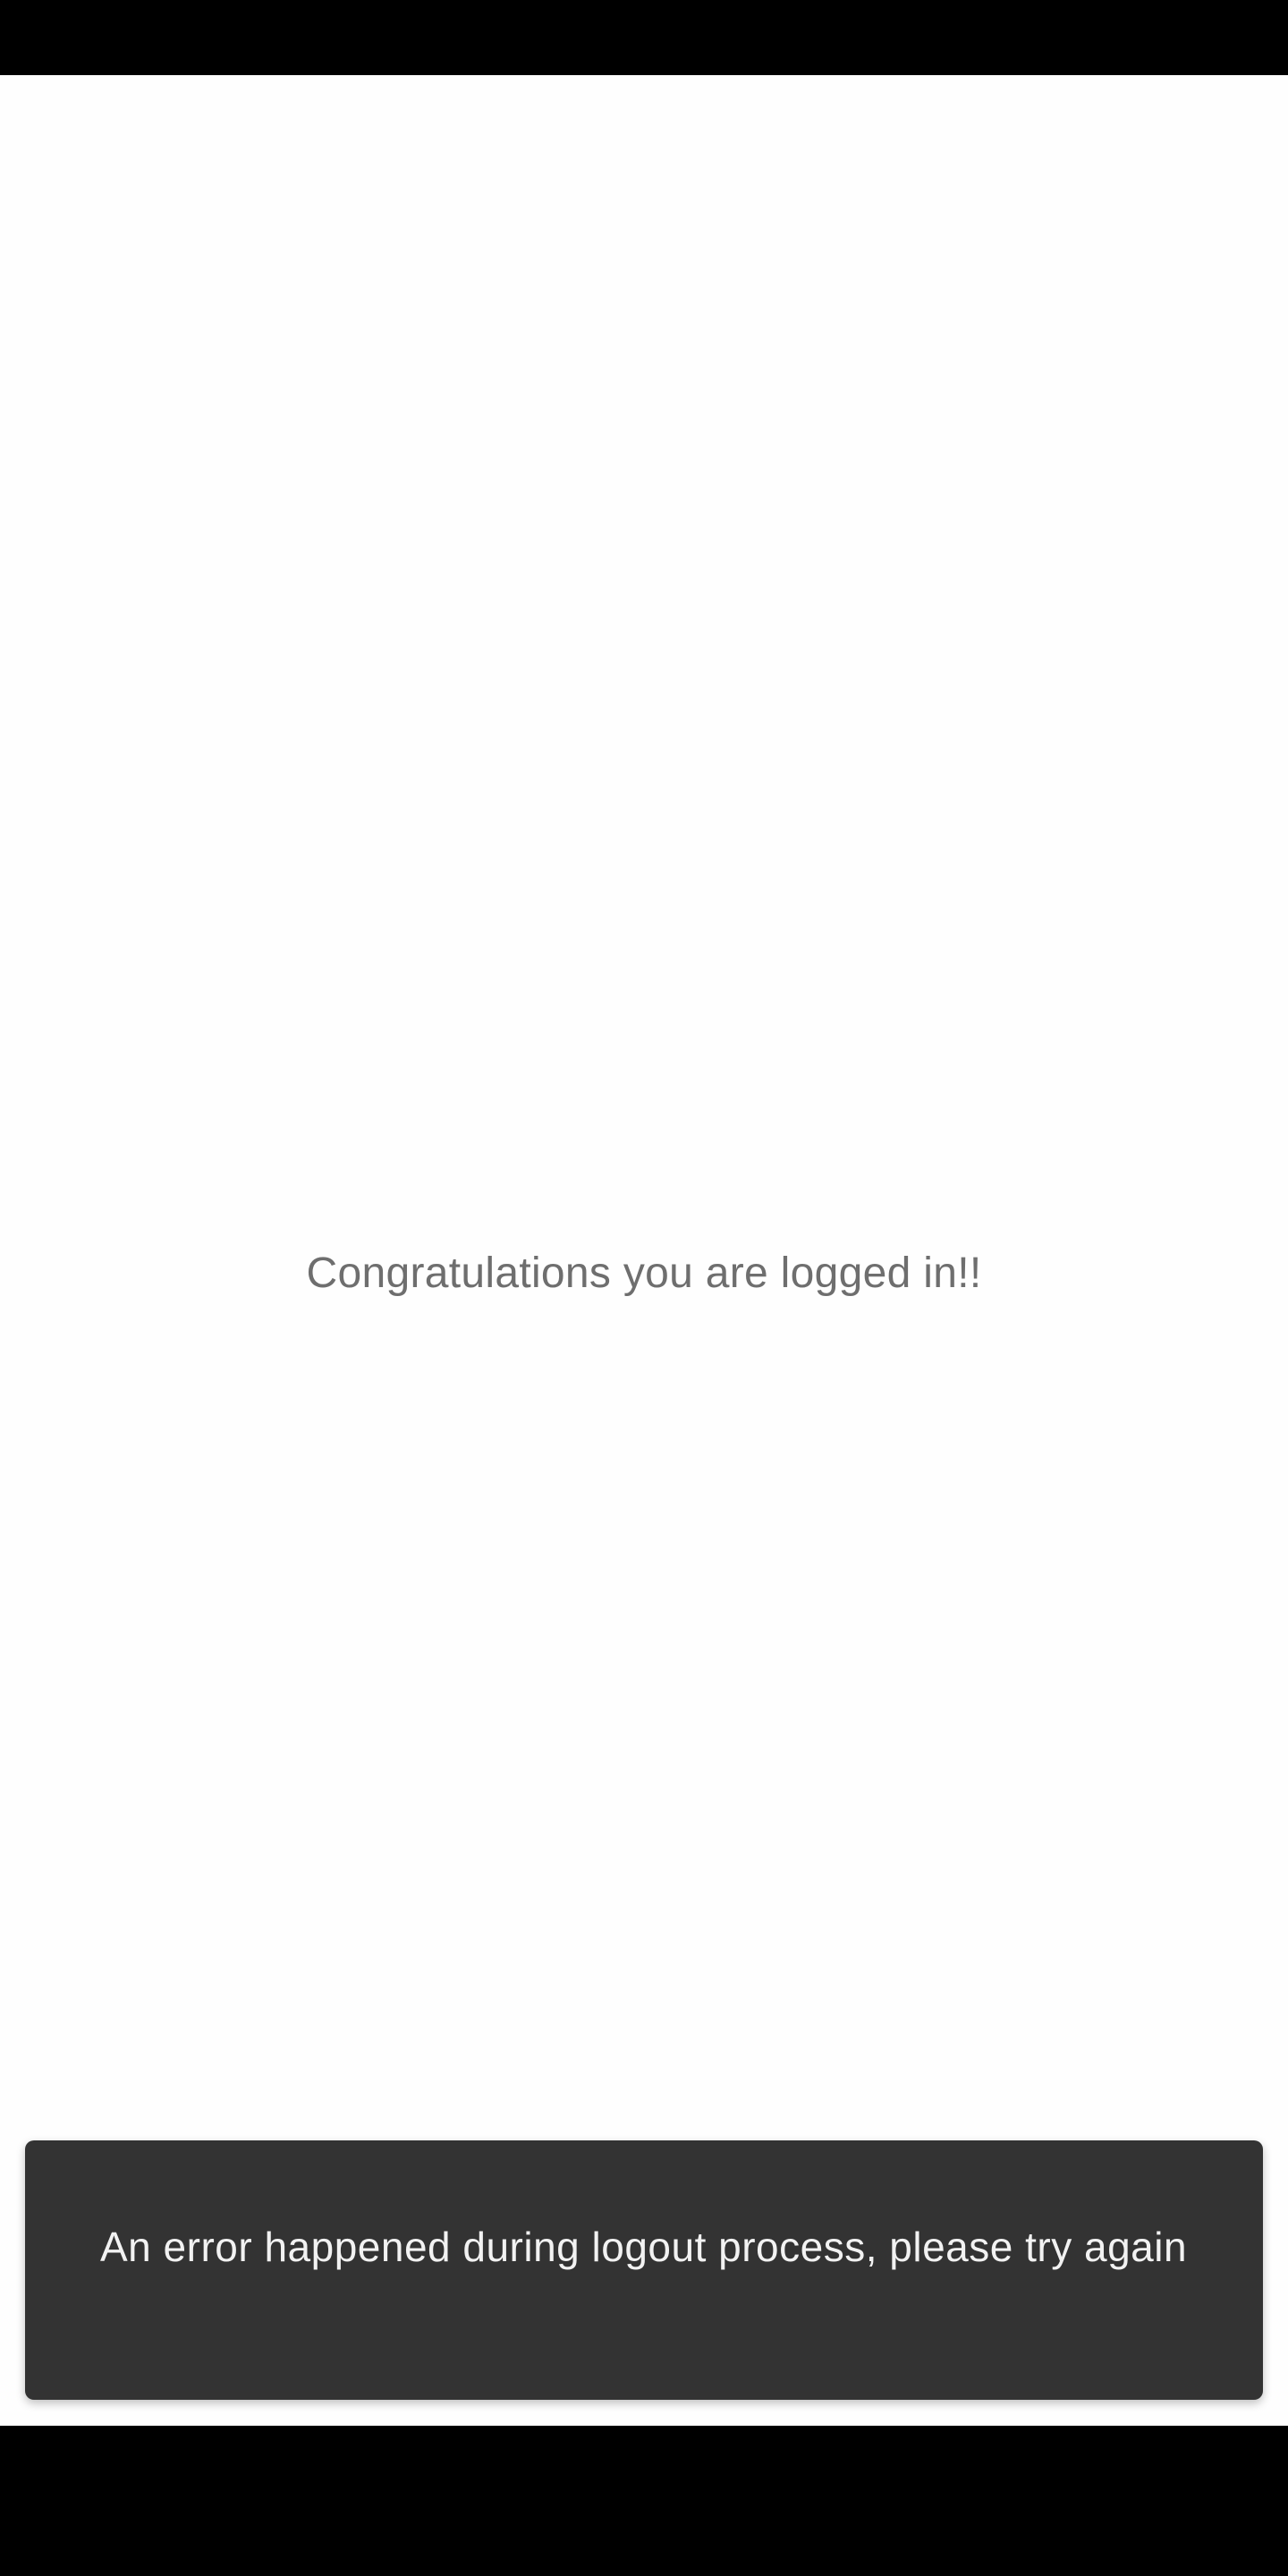  I want to click on logged-in-message: Congratulations you are logged in!!, so click(644, 1273).